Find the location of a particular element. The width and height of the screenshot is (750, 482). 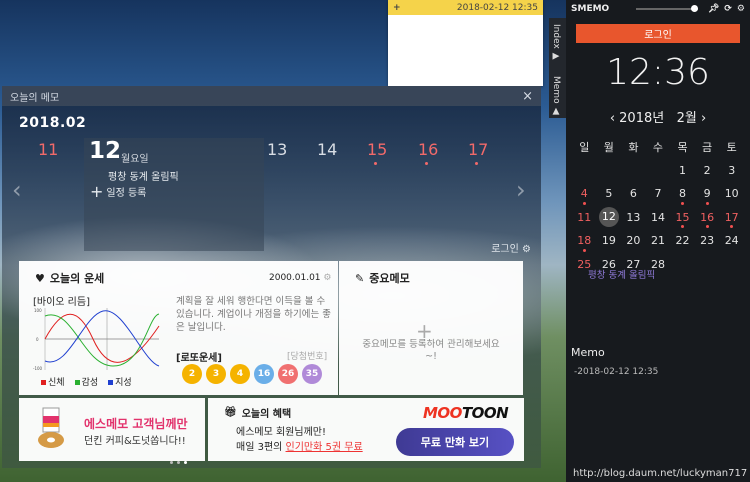

calendar-day: 6 is located at coordinates (633, 194).